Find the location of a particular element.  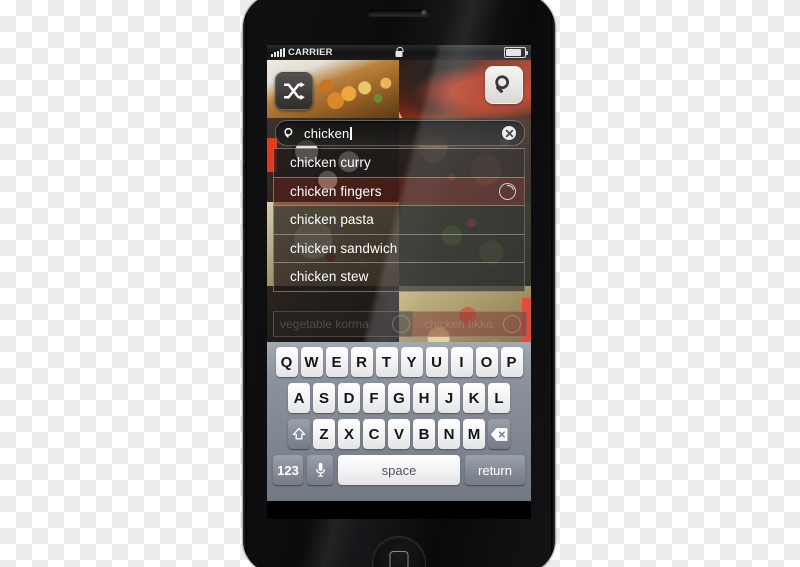

key-u: U is located at coordinates (436, 362).